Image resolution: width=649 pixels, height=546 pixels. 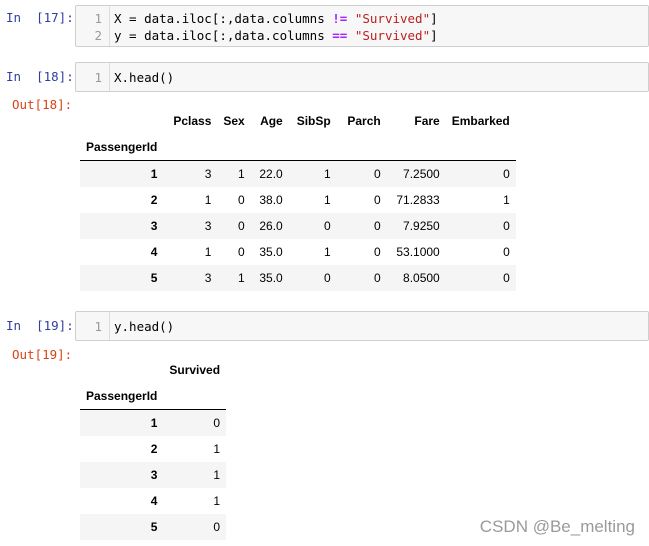 I want to click on table-row: 50, so click(x=153, y=527).